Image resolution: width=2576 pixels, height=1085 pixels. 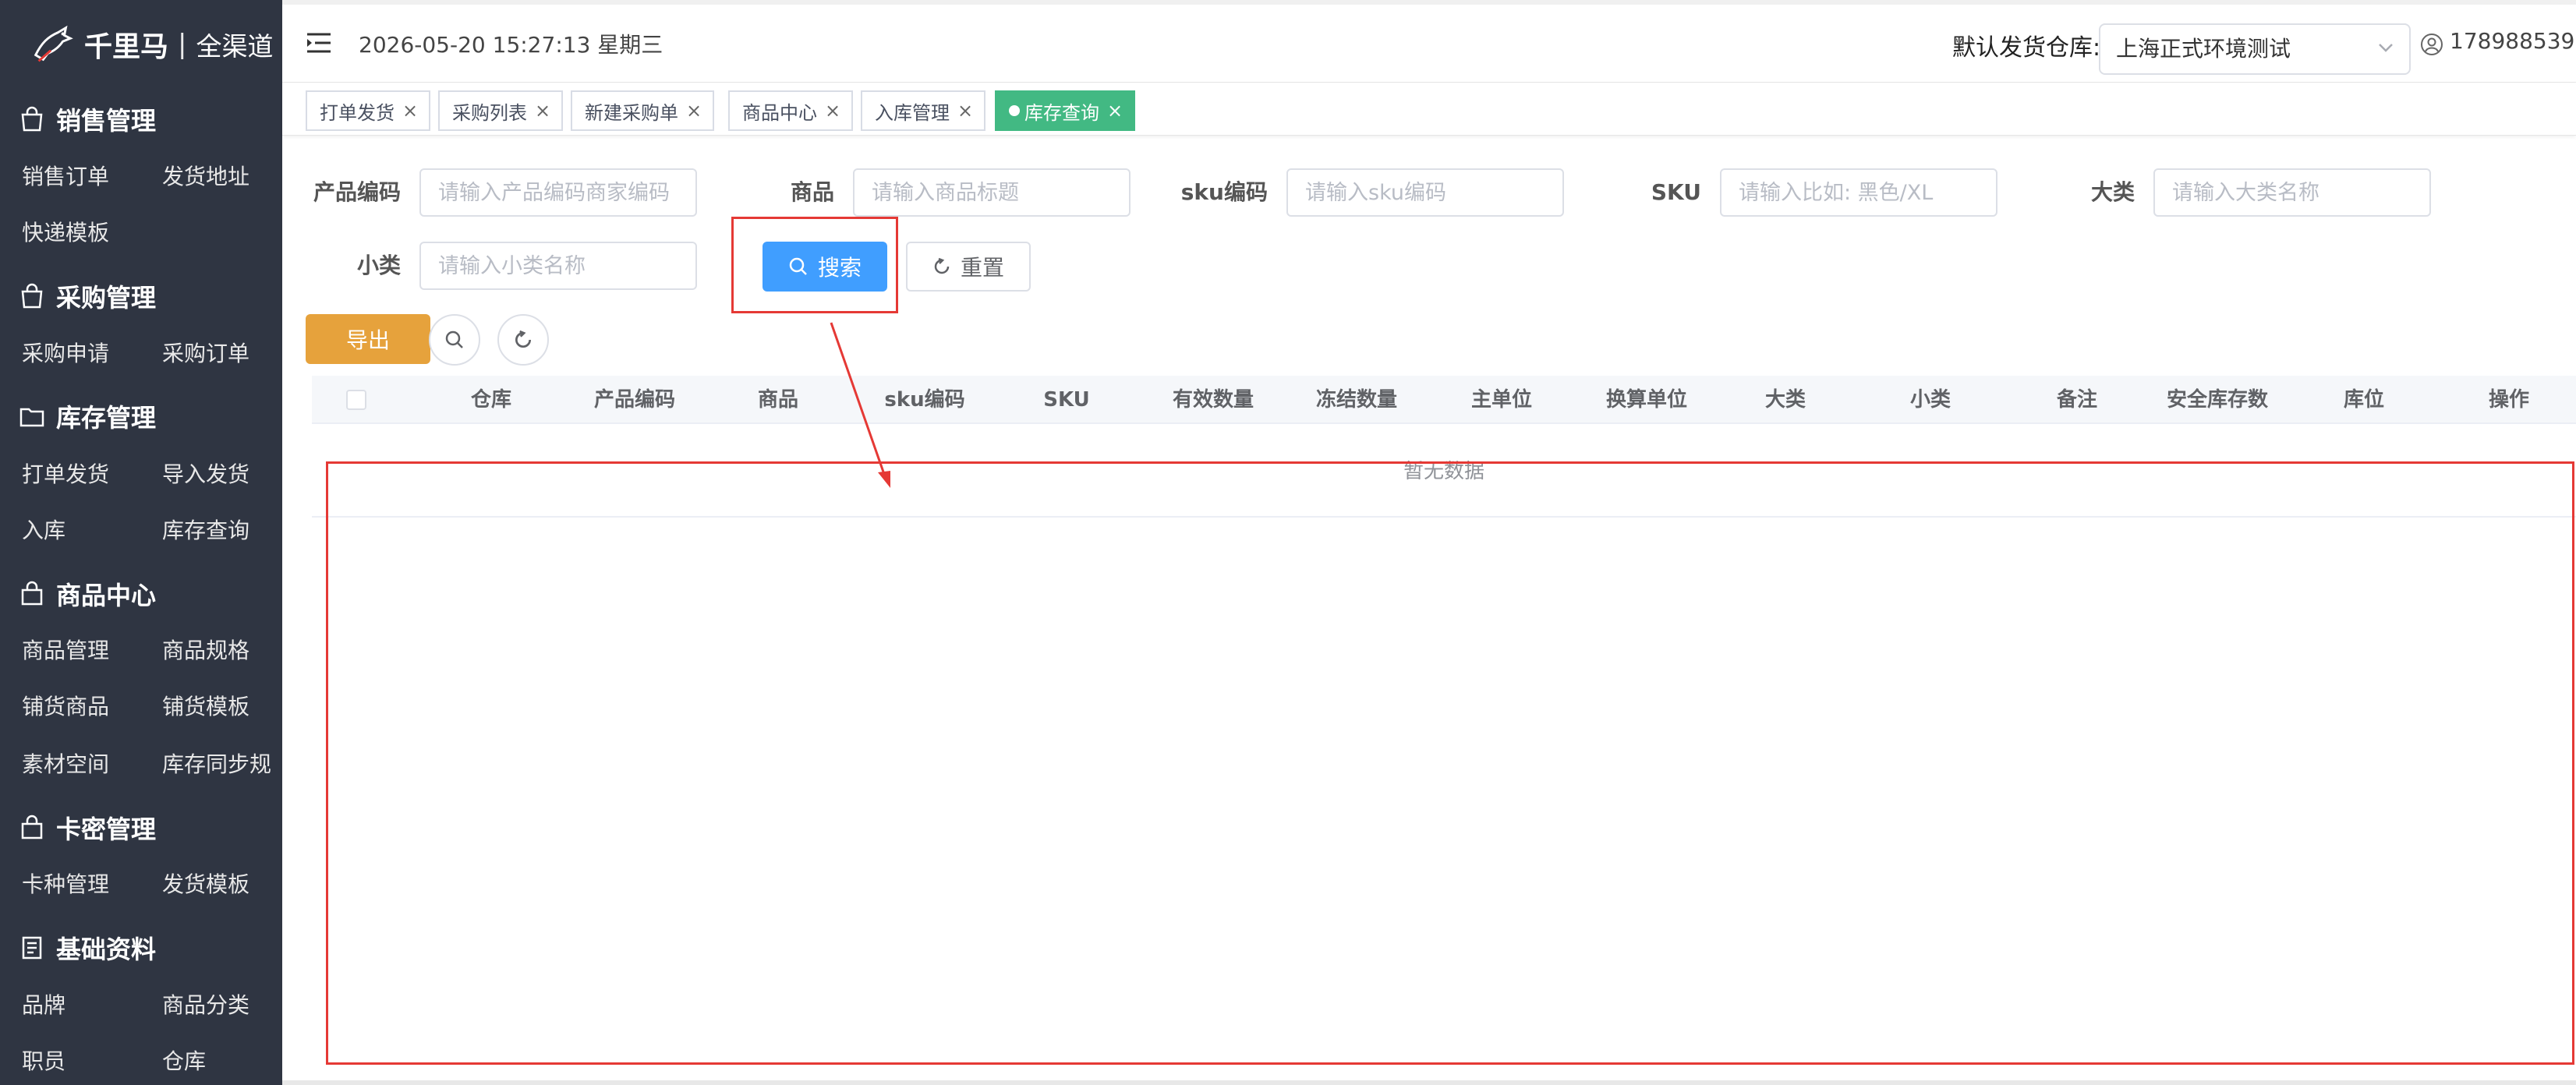 I want to click on tag-new-purchase: 新建采购单 ×, so click(x=643, y=111).